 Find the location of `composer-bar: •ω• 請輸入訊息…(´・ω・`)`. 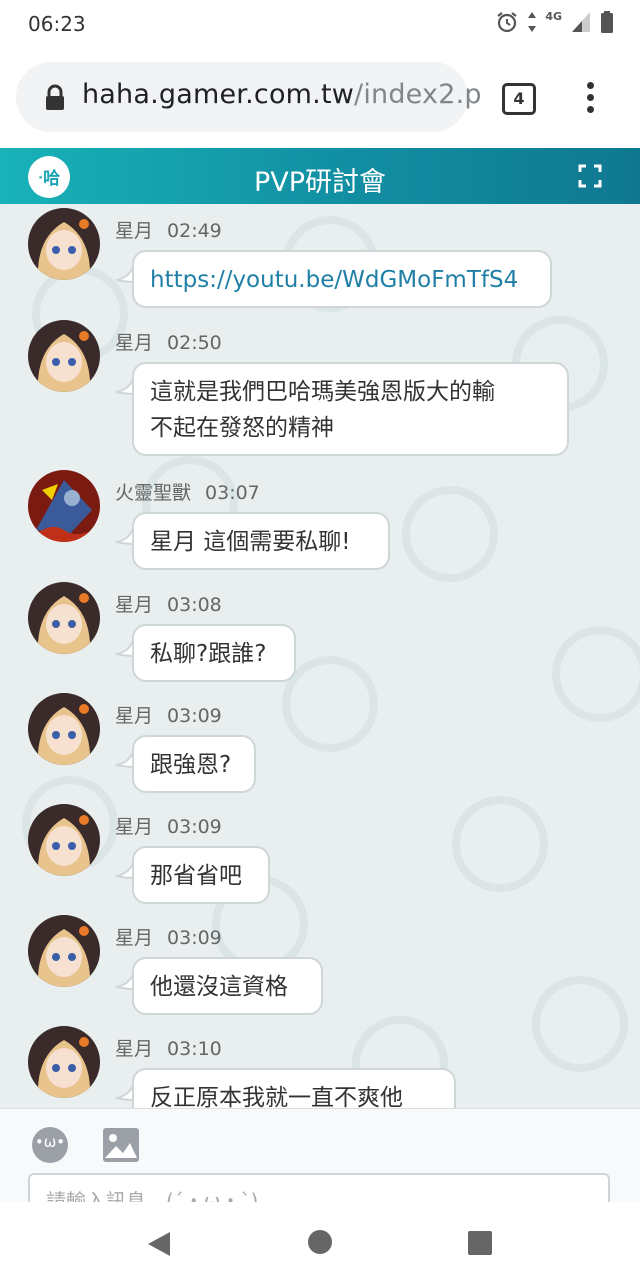

composer-bar: •ω• 請輸入訊息…(´・ω・`) is located at coordinates (320, 1160).